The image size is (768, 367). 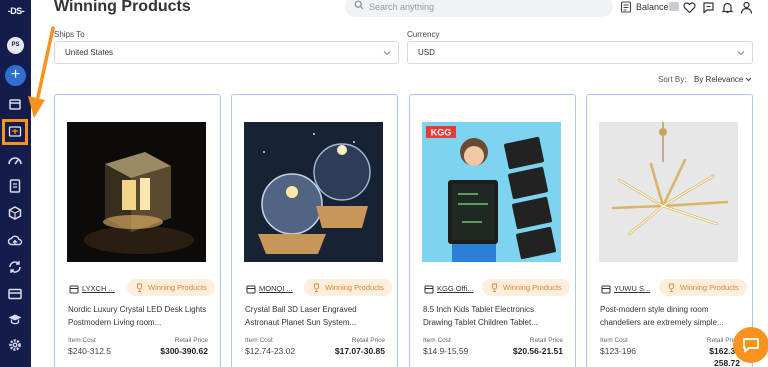 What do you see at coordinates (15, 267) in the screenshot?
I see `sync-icon` at bounding box center [15, 267].